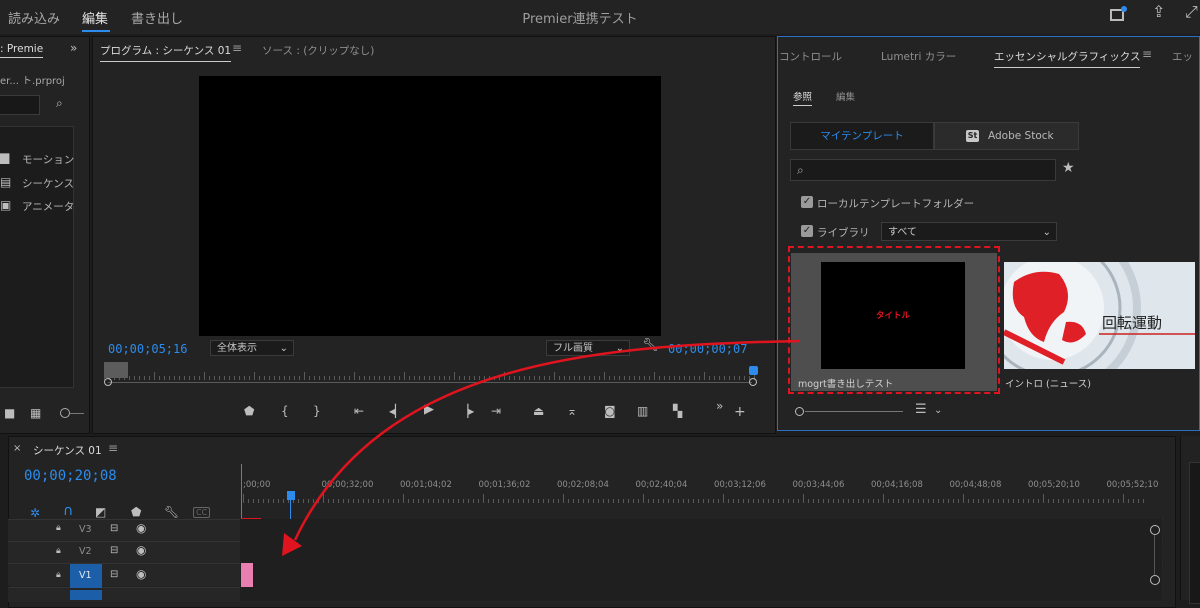  I want to click on tab-source: ソース : (クリップなし), so click(318, 50).